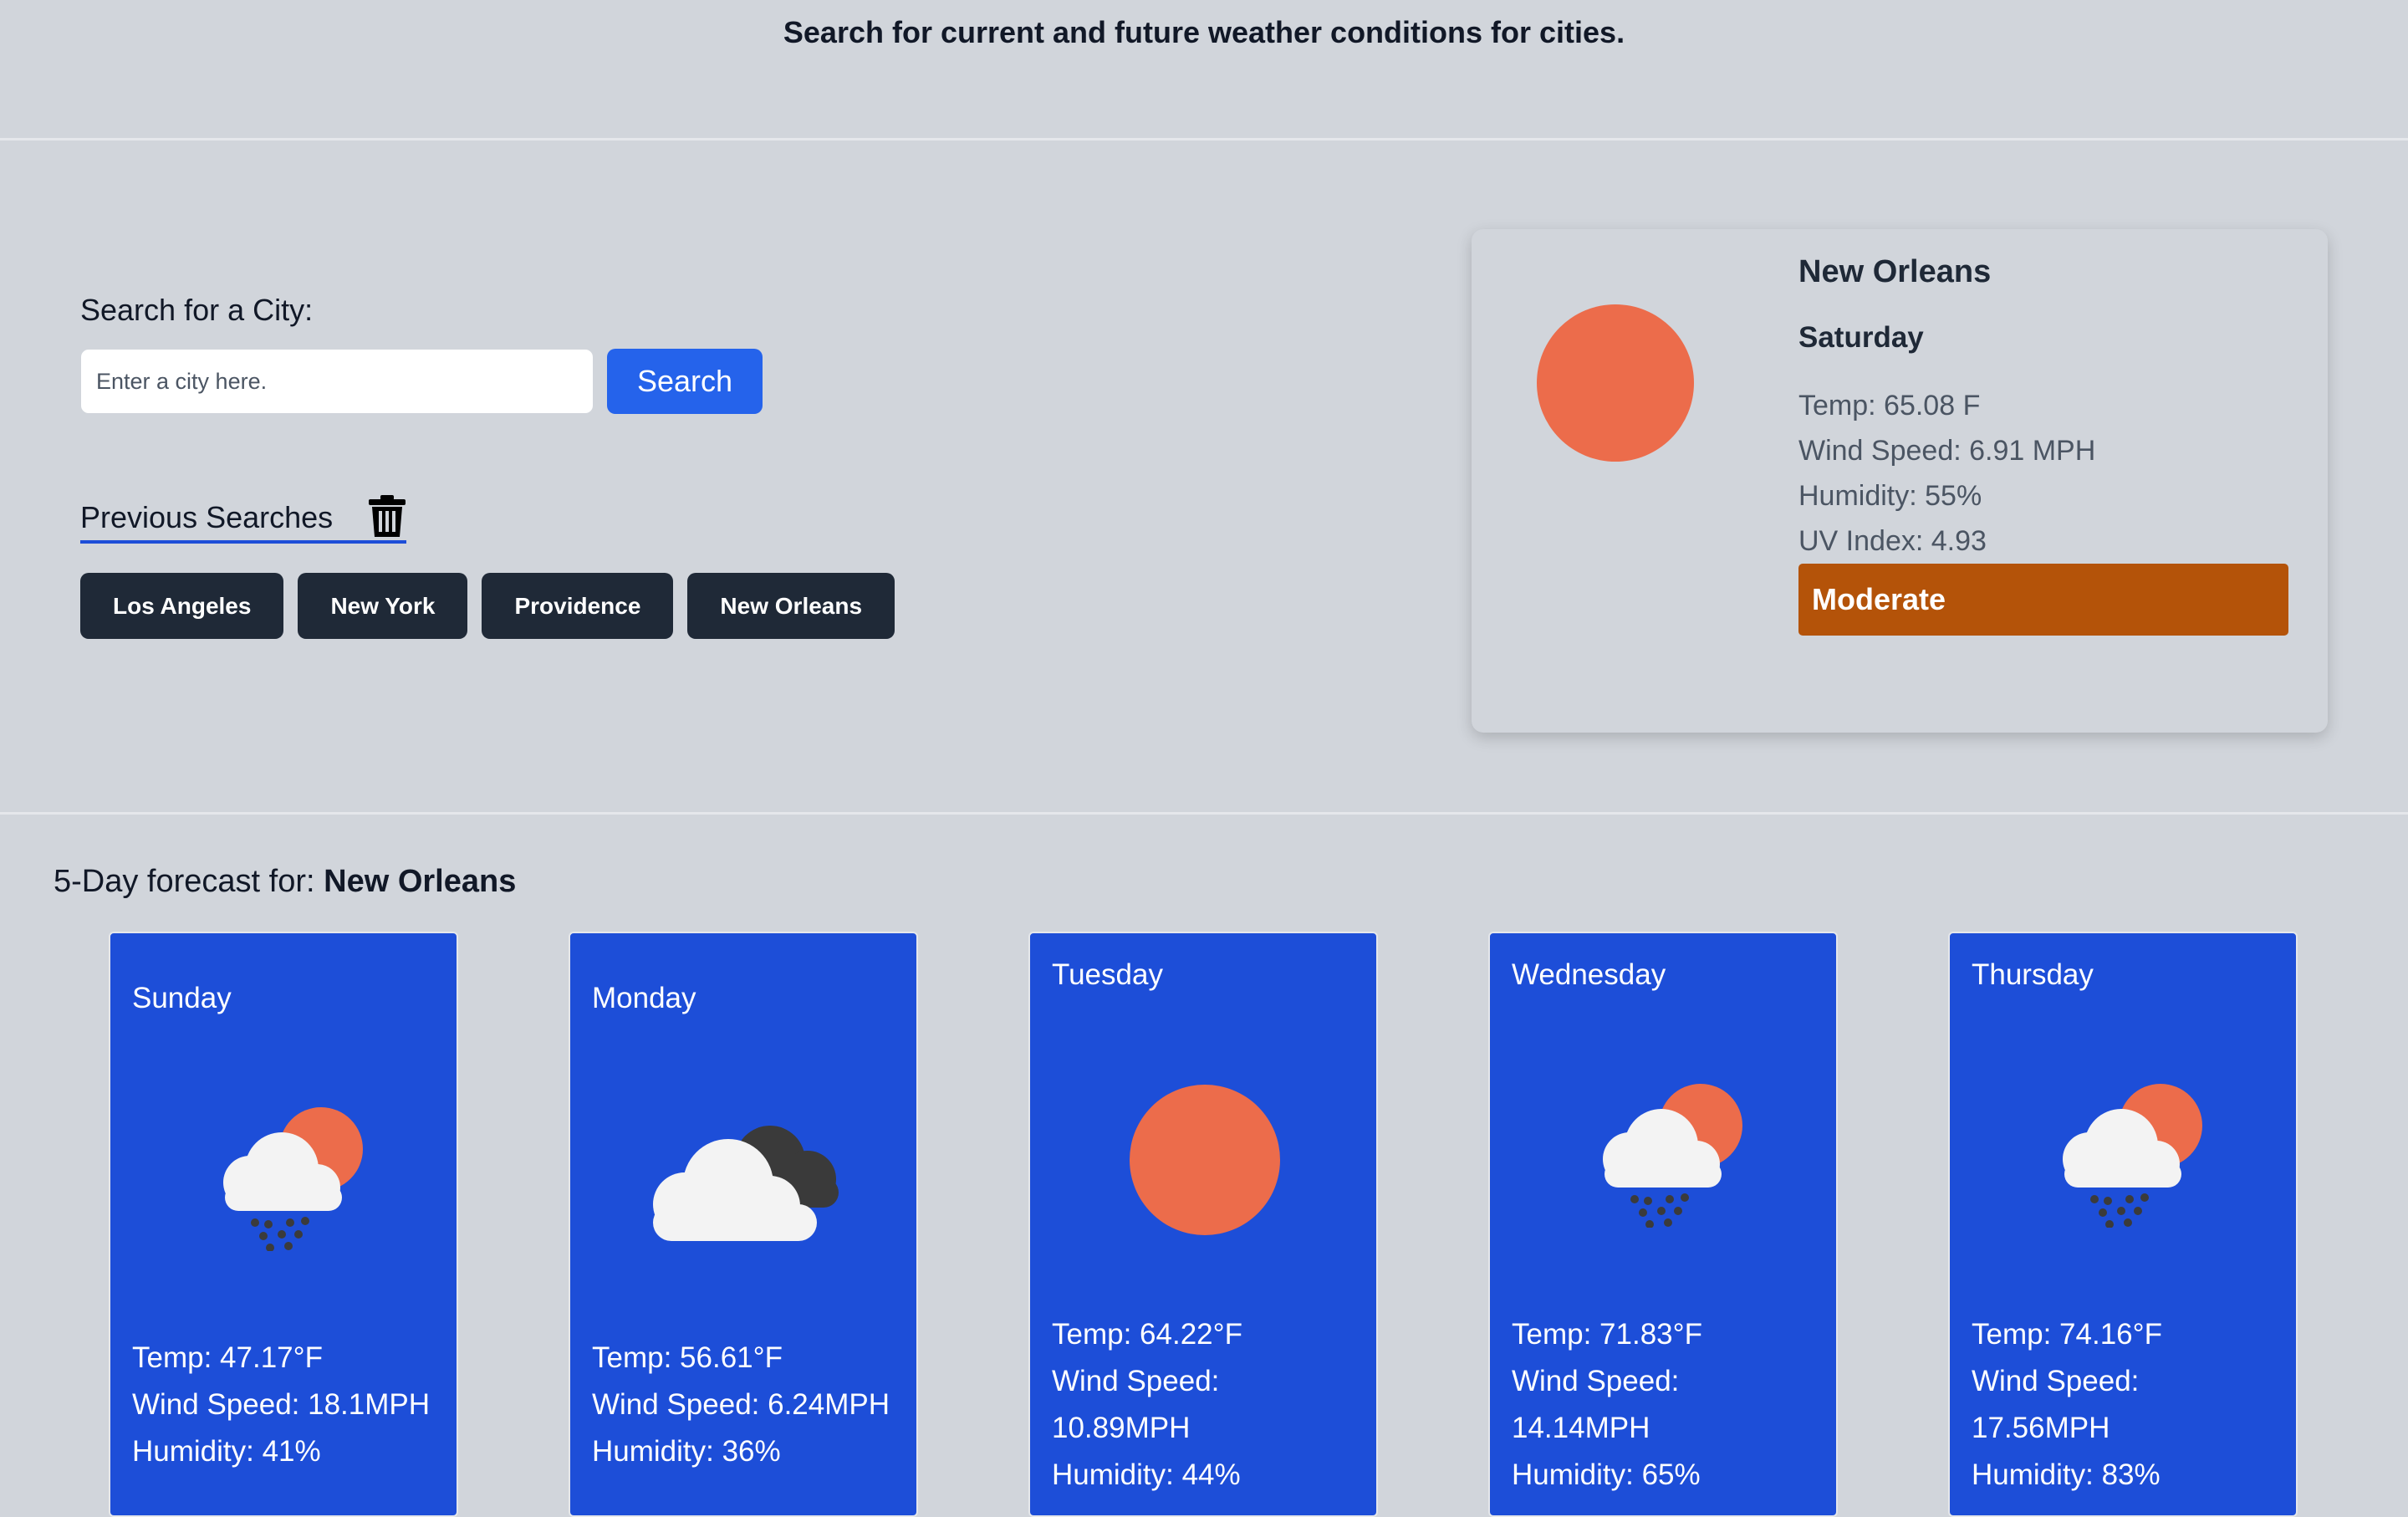  Describe the element at coordinates (1147, 1335) in the screenshot. I see `forecast-temp: Temp: 64.22°F` at that location.